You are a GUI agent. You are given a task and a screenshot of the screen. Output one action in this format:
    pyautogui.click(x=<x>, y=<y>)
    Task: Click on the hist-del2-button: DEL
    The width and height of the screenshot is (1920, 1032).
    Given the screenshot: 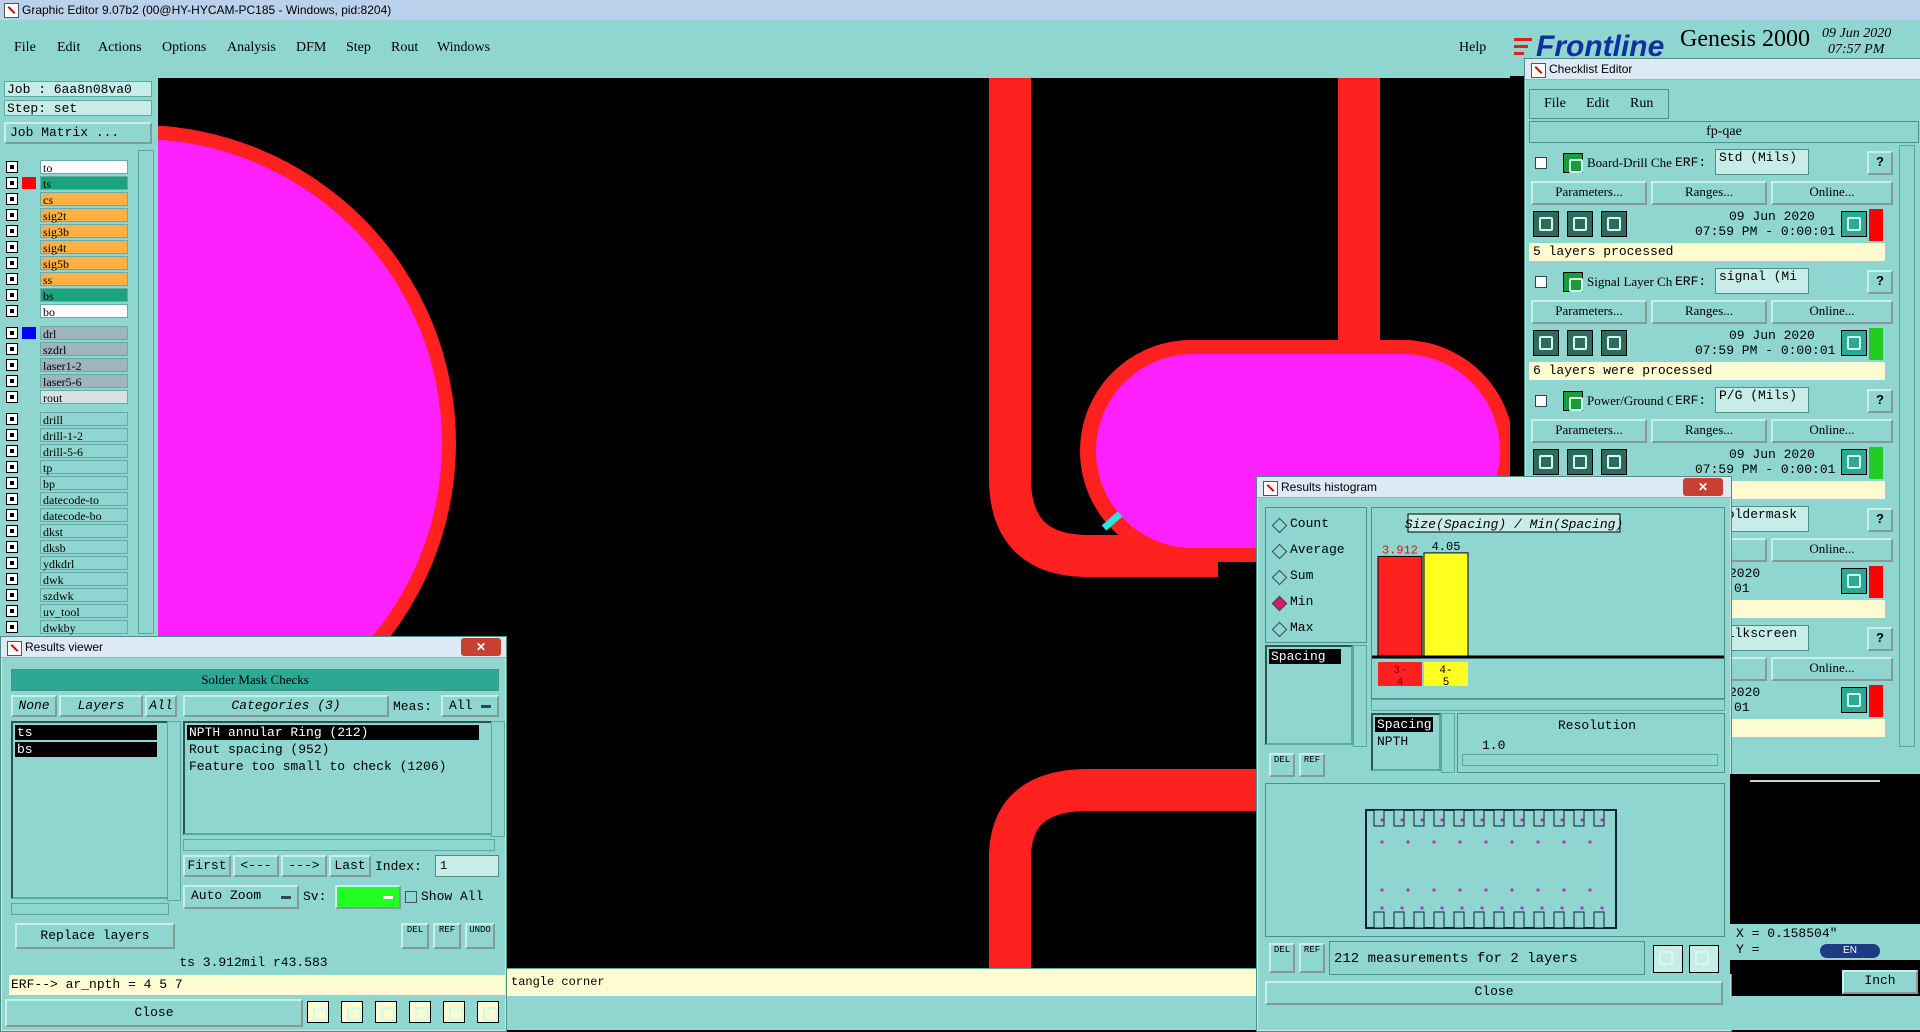 What is the action you would take?
    pyautogui.click(x=1282, y=958)
    